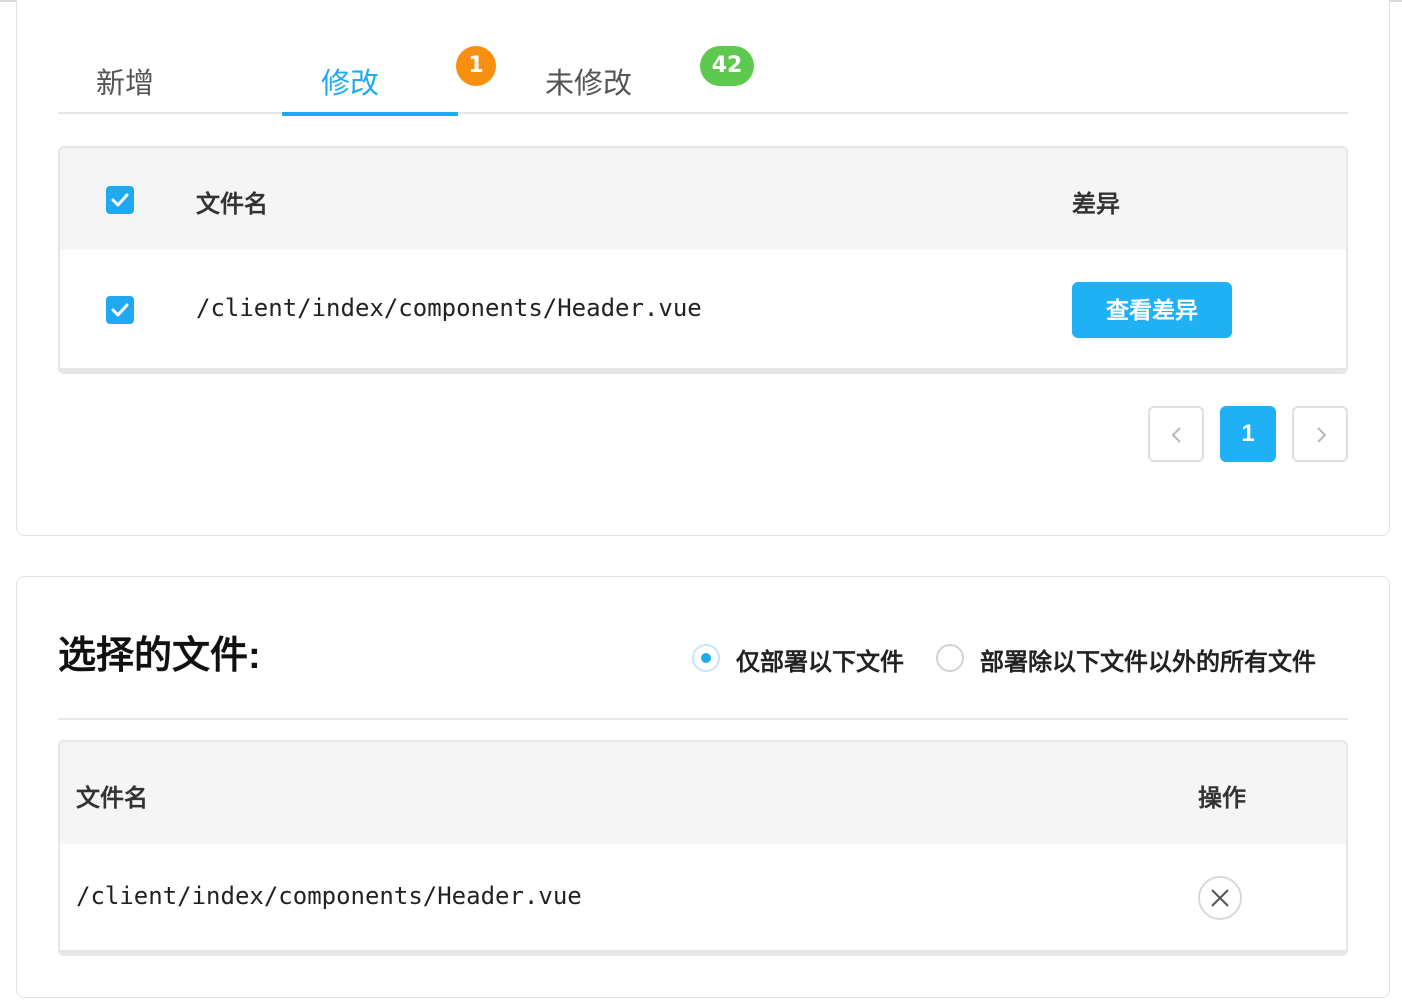 This screenshot has height=1008, width=1402. I want to click on tab-new-label: 新增, so click(125, 84).